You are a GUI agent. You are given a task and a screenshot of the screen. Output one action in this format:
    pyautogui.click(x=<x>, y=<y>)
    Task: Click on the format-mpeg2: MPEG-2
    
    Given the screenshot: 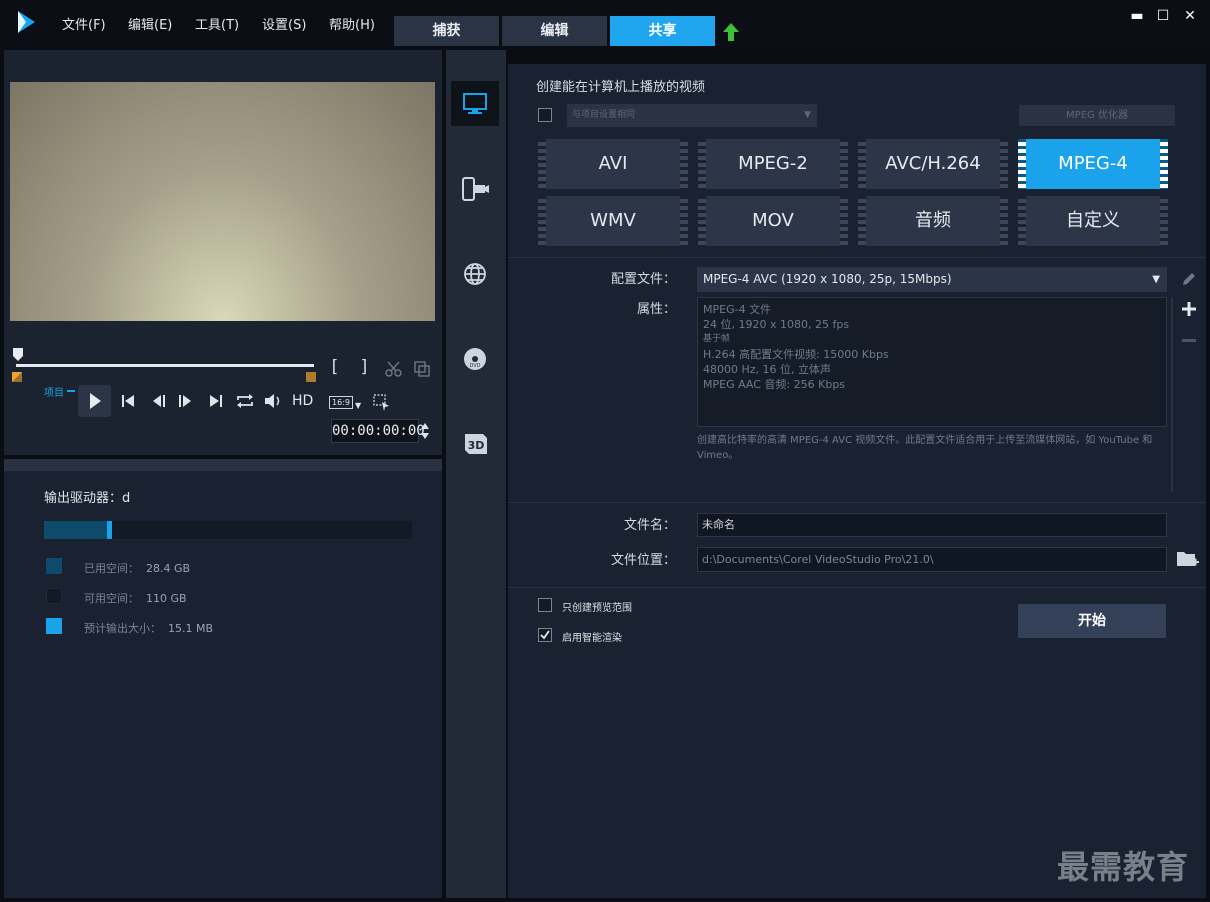 What is the action you would take?
    pyautogui.click(x=773, y=164)
    